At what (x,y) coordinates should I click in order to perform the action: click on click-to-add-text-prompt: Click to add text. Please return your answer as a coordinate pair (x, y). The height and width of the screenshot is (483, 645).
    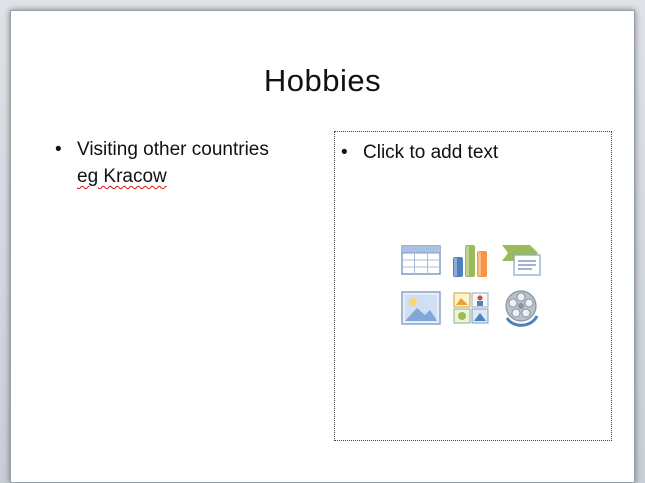
    Looking at the image, I should click on (430, 152).